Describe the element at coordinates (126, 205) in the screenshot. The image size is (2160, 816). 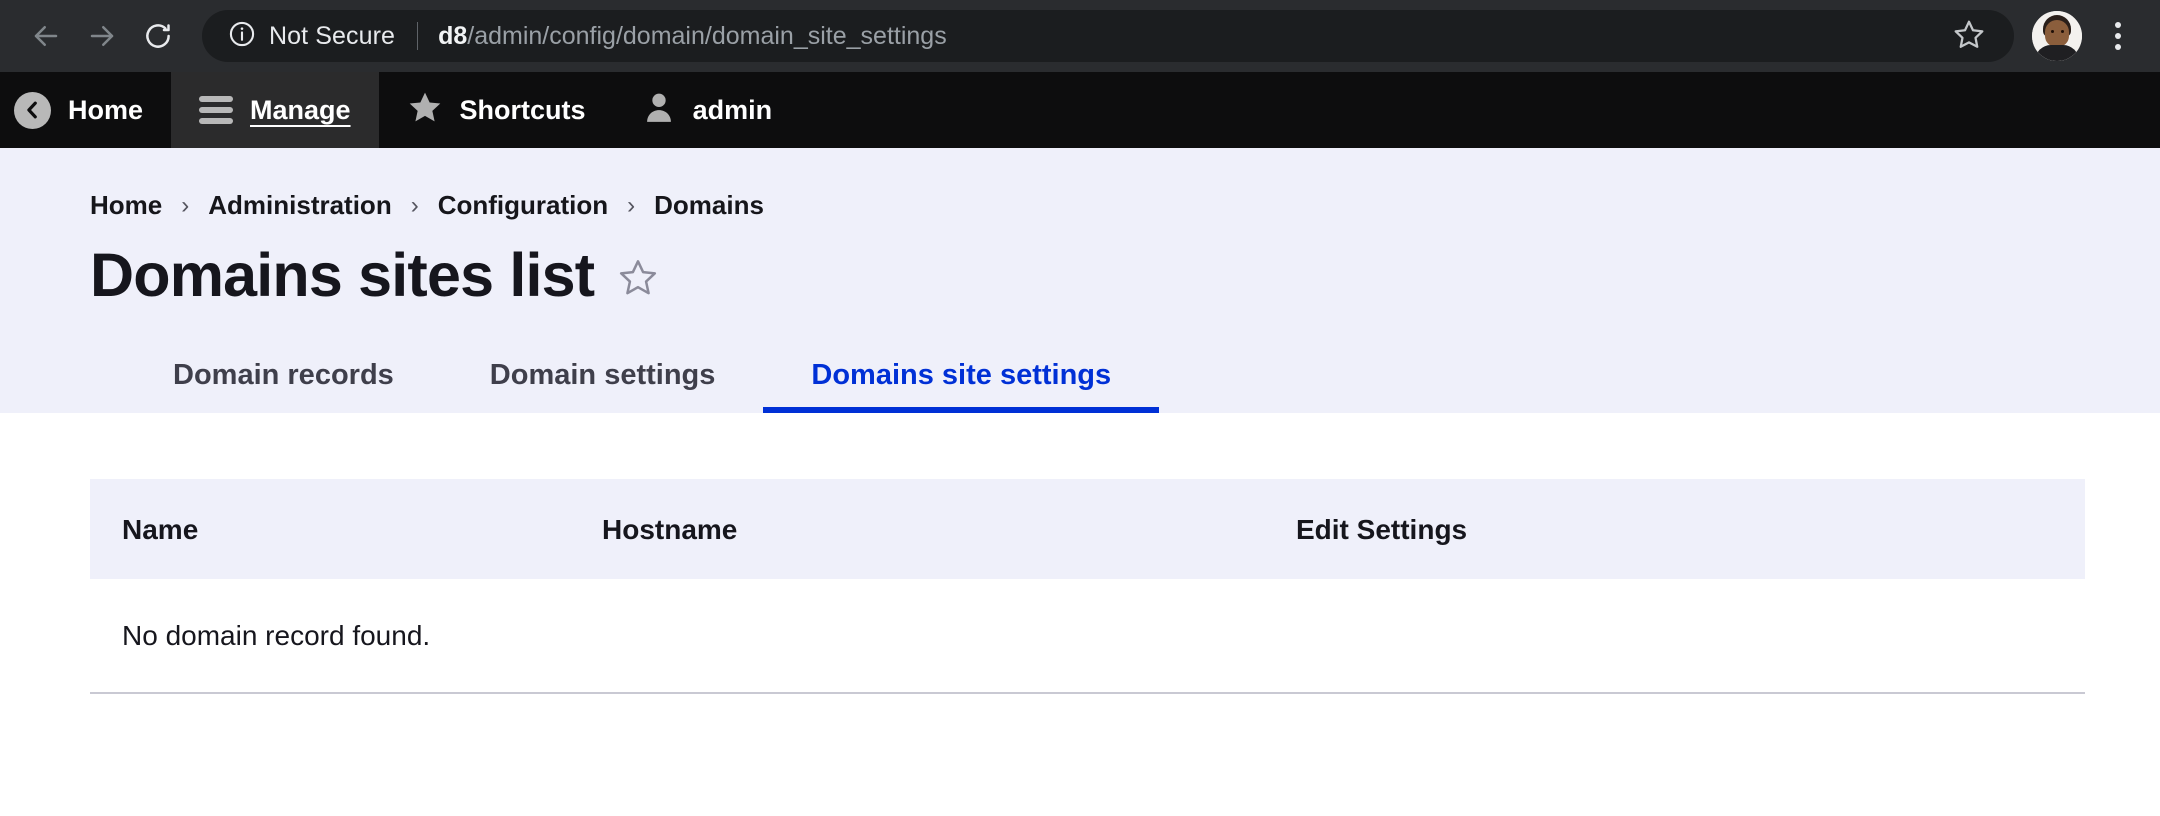
I see `breadcrumb-item-home: Home` at that location.